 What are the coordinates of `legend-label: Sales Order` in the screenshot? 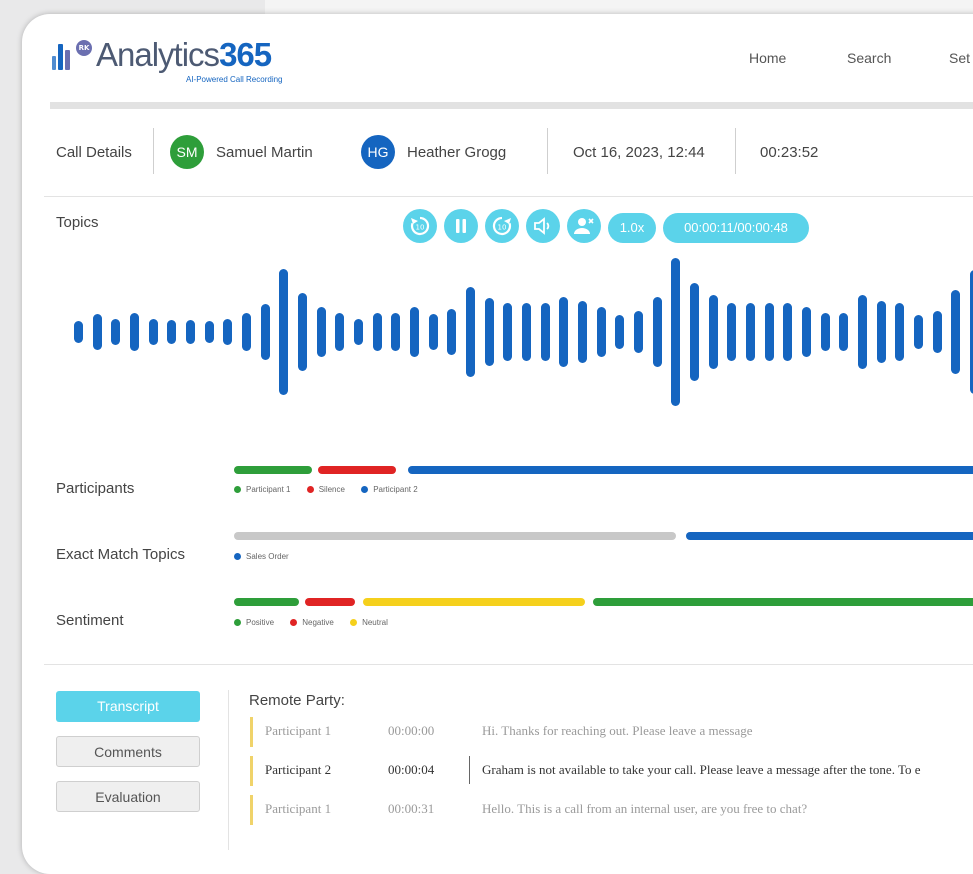 It's located at (267, 556).